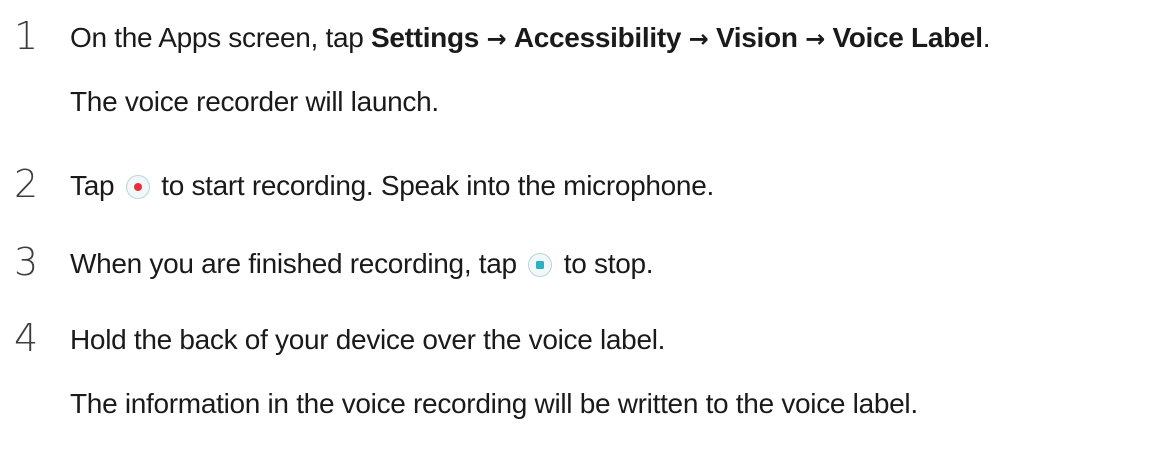 The width and height of the screenshot is (1160, 462). Describe the element at coordinates (608, 263) in the screenshot. I see `instruction-after: to stop.` at that location.